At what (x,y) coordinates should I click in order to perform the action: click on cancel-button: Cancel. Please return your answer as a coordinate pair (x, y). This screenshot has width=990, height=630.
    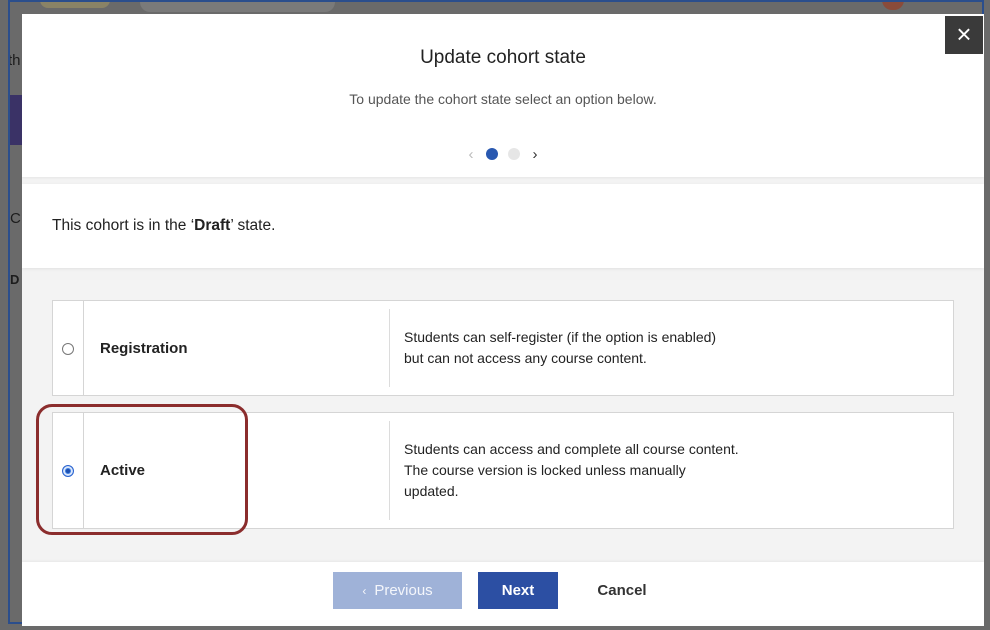
    Looking at the image, I should click on (622, 590).